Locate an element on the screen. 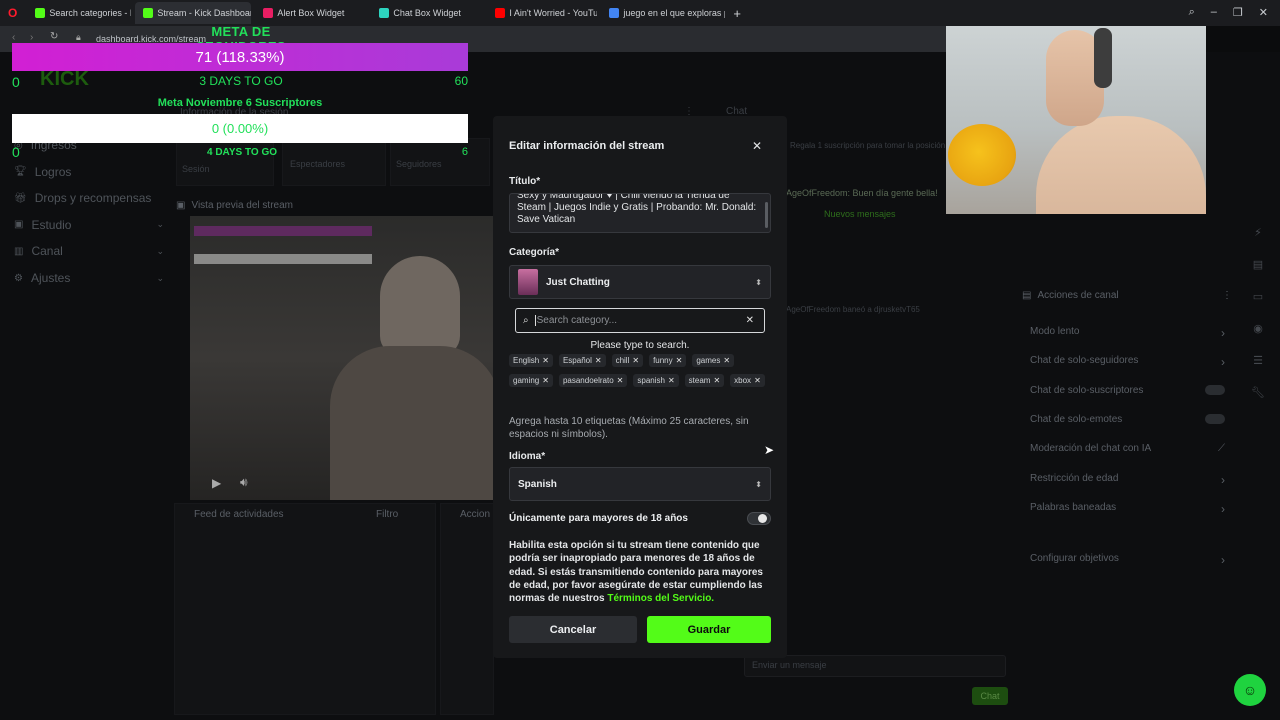 This screenshot has width=1280, height=720. adult-toggle-knob is located at coordinates (762, 518).